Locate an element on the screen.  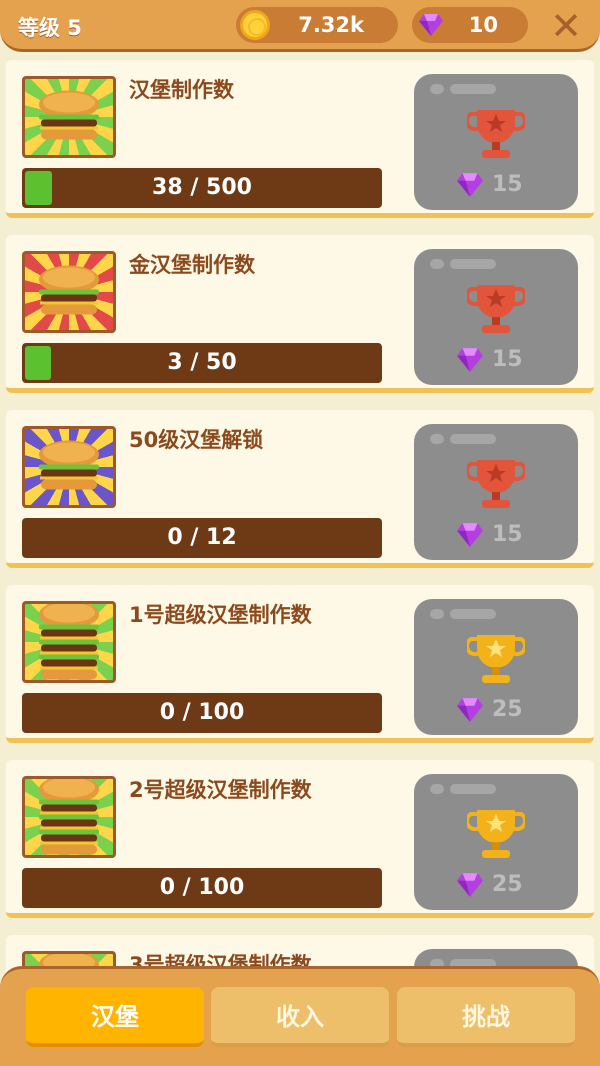
coin-counter: 7.32k is located at coordinates (317, 25).